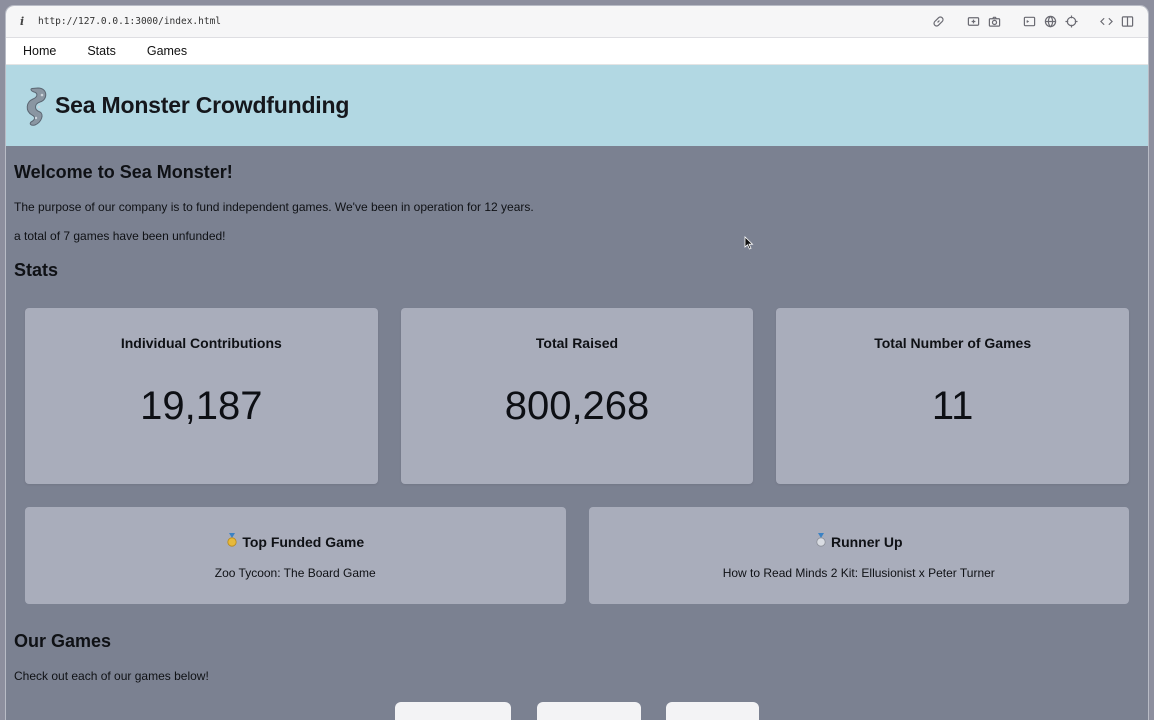  Describe the element at coordinates (994, 22) in the screenshot. I see `camera-icon` at that location.